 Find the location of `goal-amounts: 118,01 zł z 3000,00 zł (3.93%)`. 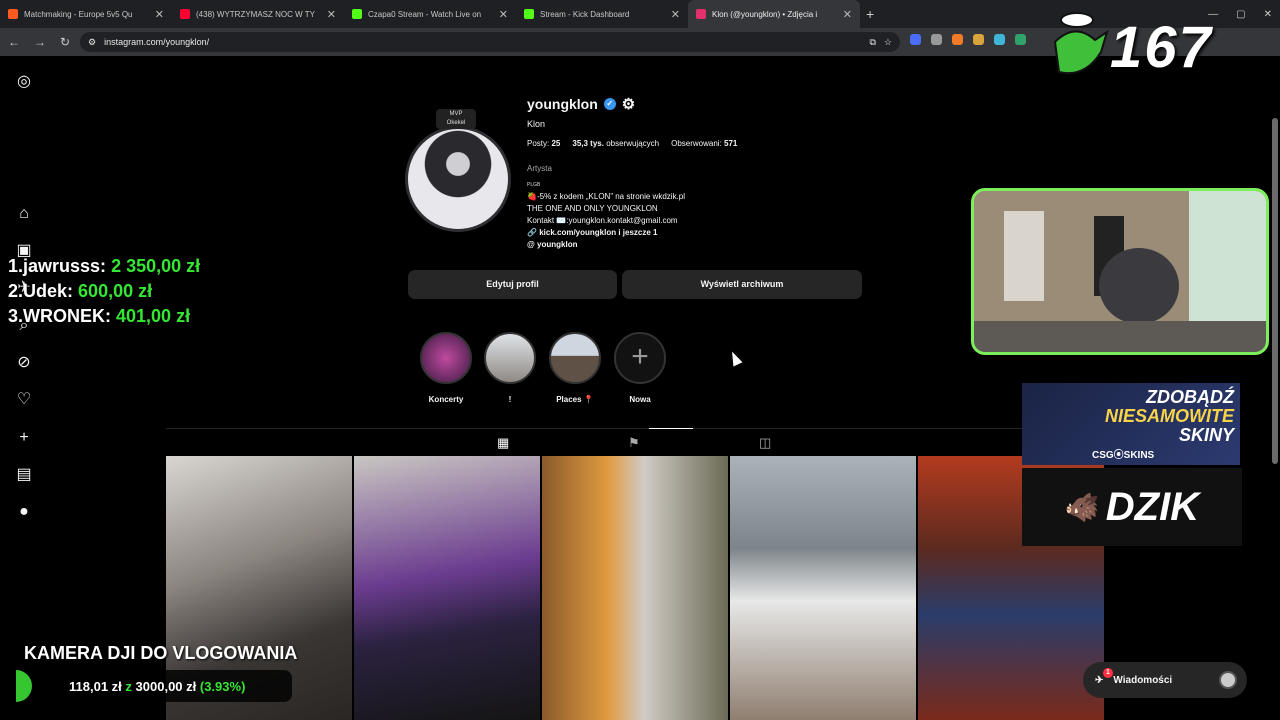

goal-amounts: 118,01 zł z 3000,00 zł (3.93%) is located at coordinates (157, 686).